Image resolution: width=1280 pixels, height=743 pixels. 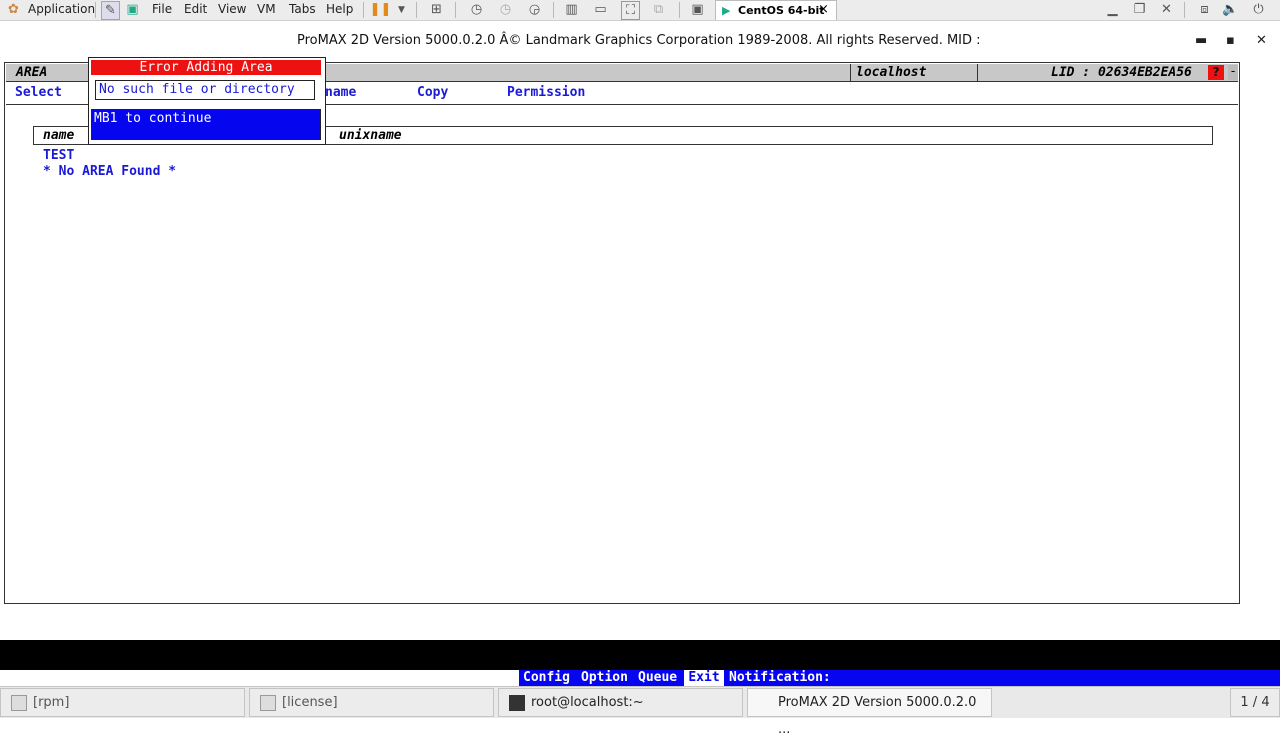 What do you see at coordinates (1261, 40) in the screenshot?
I see `close-button: ✕` at bounding box center [1261, 40].